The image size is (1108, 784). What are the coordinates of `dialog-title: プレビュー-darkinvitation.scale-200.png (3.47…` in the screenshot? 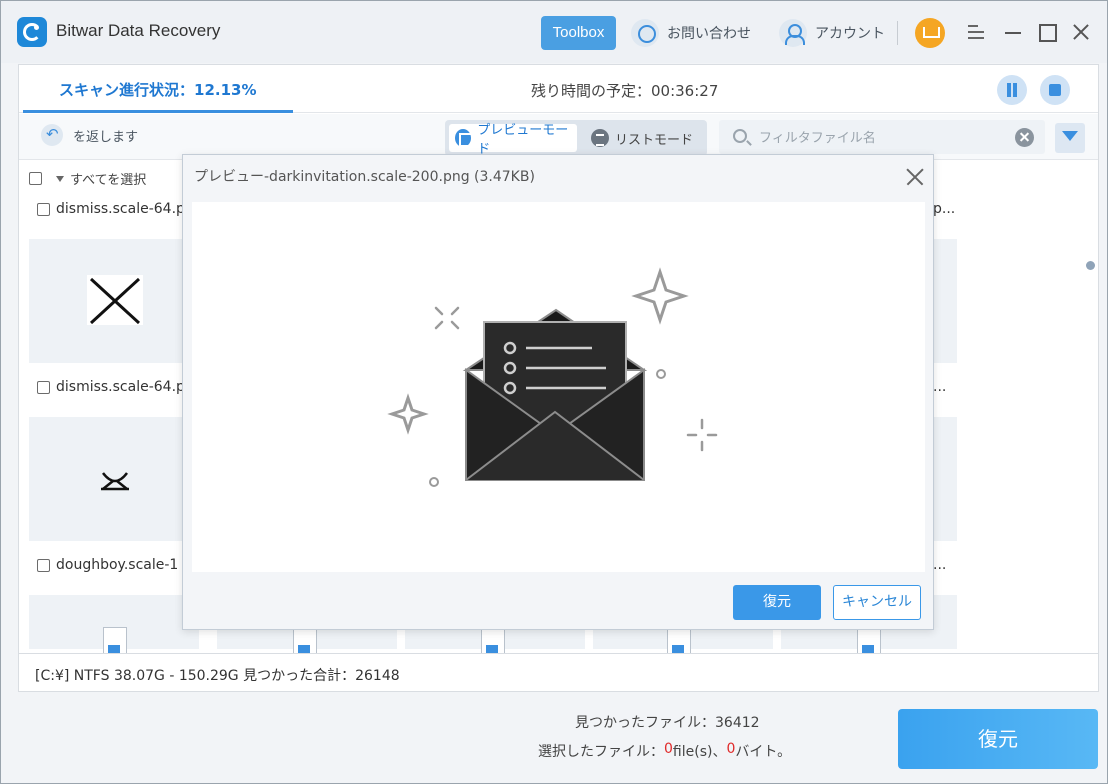 It's located at (364, 177).